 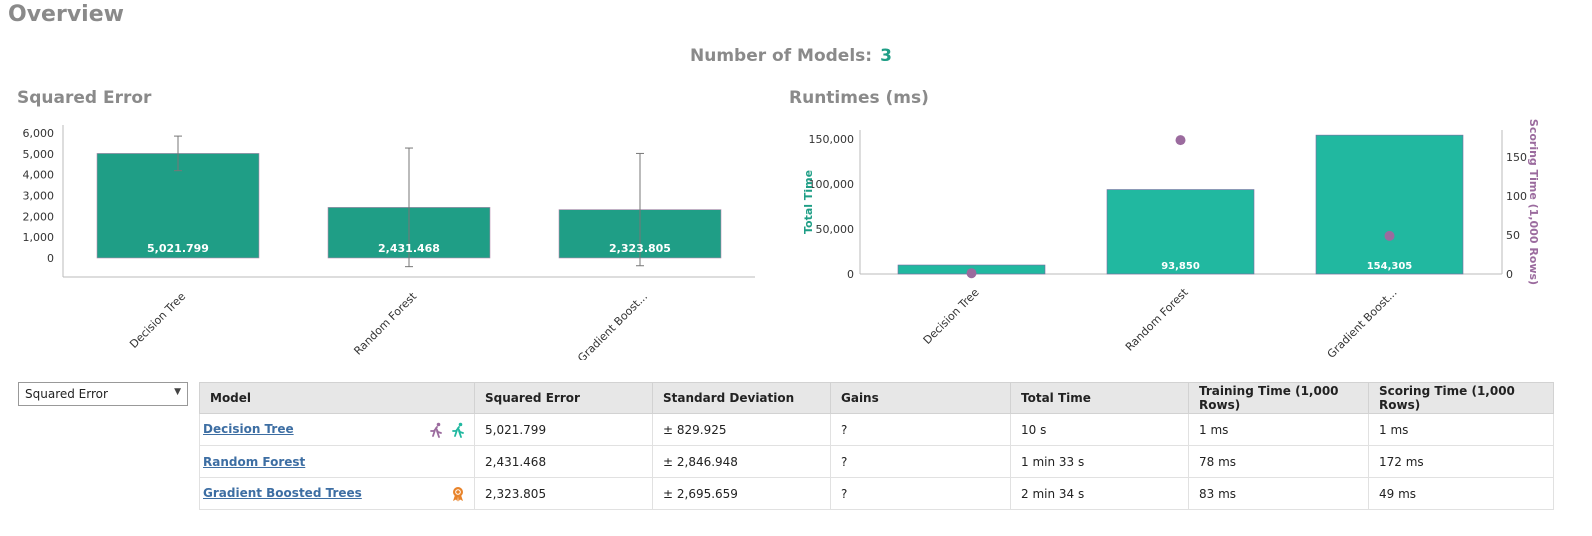 I want to click on runtimes-chart-title: Runtimes (ms), so click(x=859, y=98).